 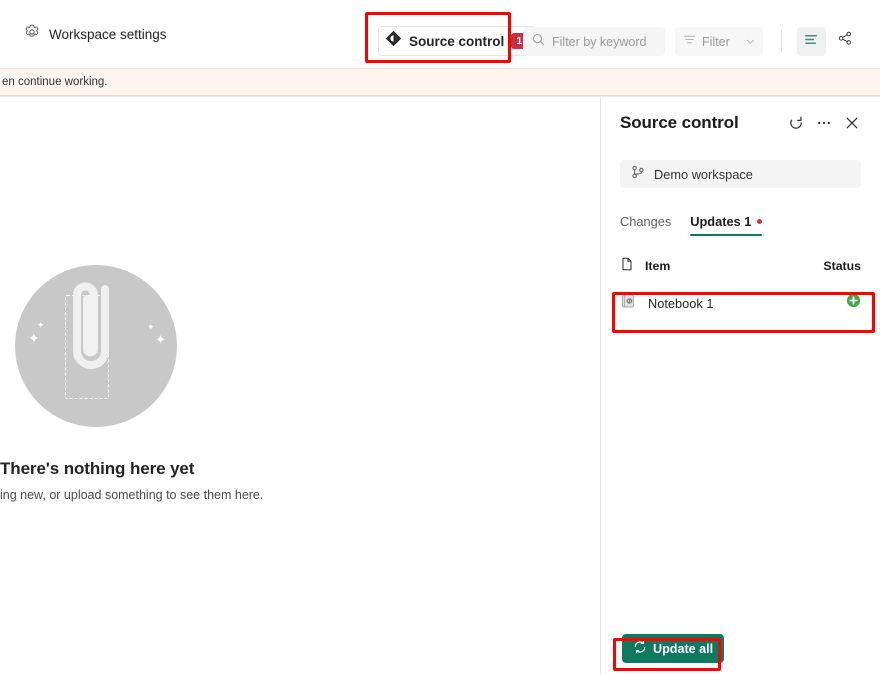 I want to click on filter-lines-icon, so click(x=689, y=42).